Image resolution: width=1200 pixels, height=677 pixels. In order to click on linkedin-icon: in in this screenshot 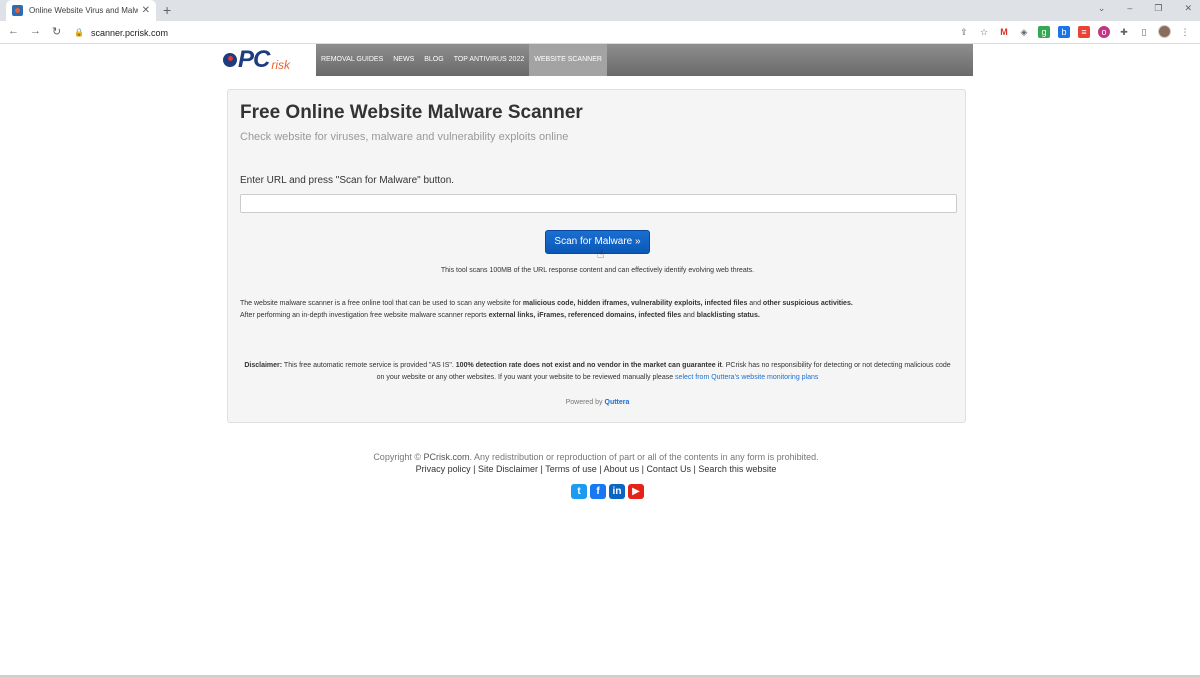, I will do `click(617, 491)`.